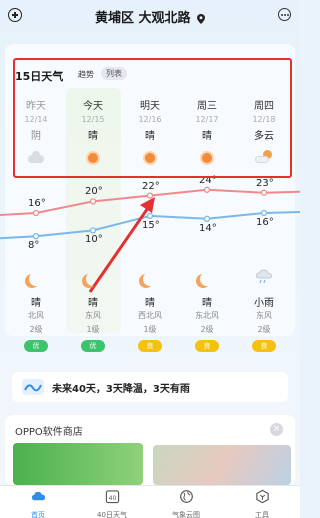  What do you see at coordinates (38, 514) in the screenshot?
I see `nav-label-home: 首页` at bounding box center [38, 514].